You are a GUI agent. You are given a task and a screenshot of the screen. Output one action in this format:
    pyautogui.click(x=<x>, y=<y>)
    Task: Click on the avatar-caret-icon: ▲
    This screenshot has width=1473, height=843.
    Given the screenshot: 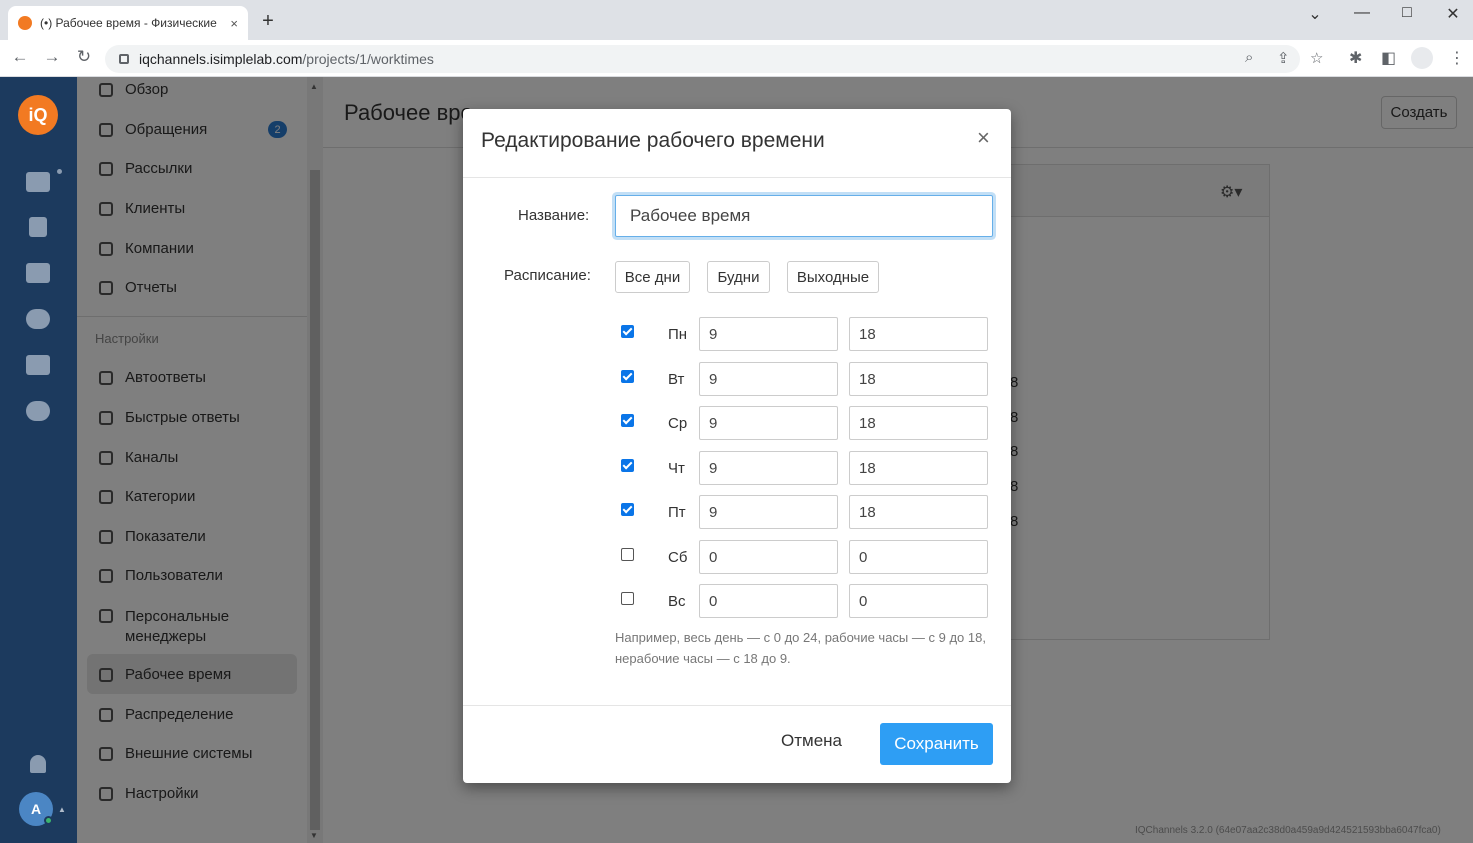 What is the action you would take?
    pyautogui.click(x=62, y=809)
    